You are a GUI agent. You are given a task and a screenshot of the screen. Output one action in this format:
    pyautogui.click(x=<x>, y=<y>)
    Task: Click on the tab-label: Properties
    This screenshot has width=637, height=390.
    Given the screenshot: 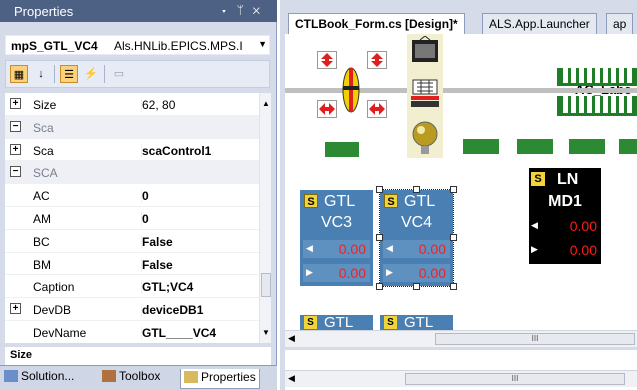 What is the action you would take?
    pyautogui.click(x=228, y=377)
    